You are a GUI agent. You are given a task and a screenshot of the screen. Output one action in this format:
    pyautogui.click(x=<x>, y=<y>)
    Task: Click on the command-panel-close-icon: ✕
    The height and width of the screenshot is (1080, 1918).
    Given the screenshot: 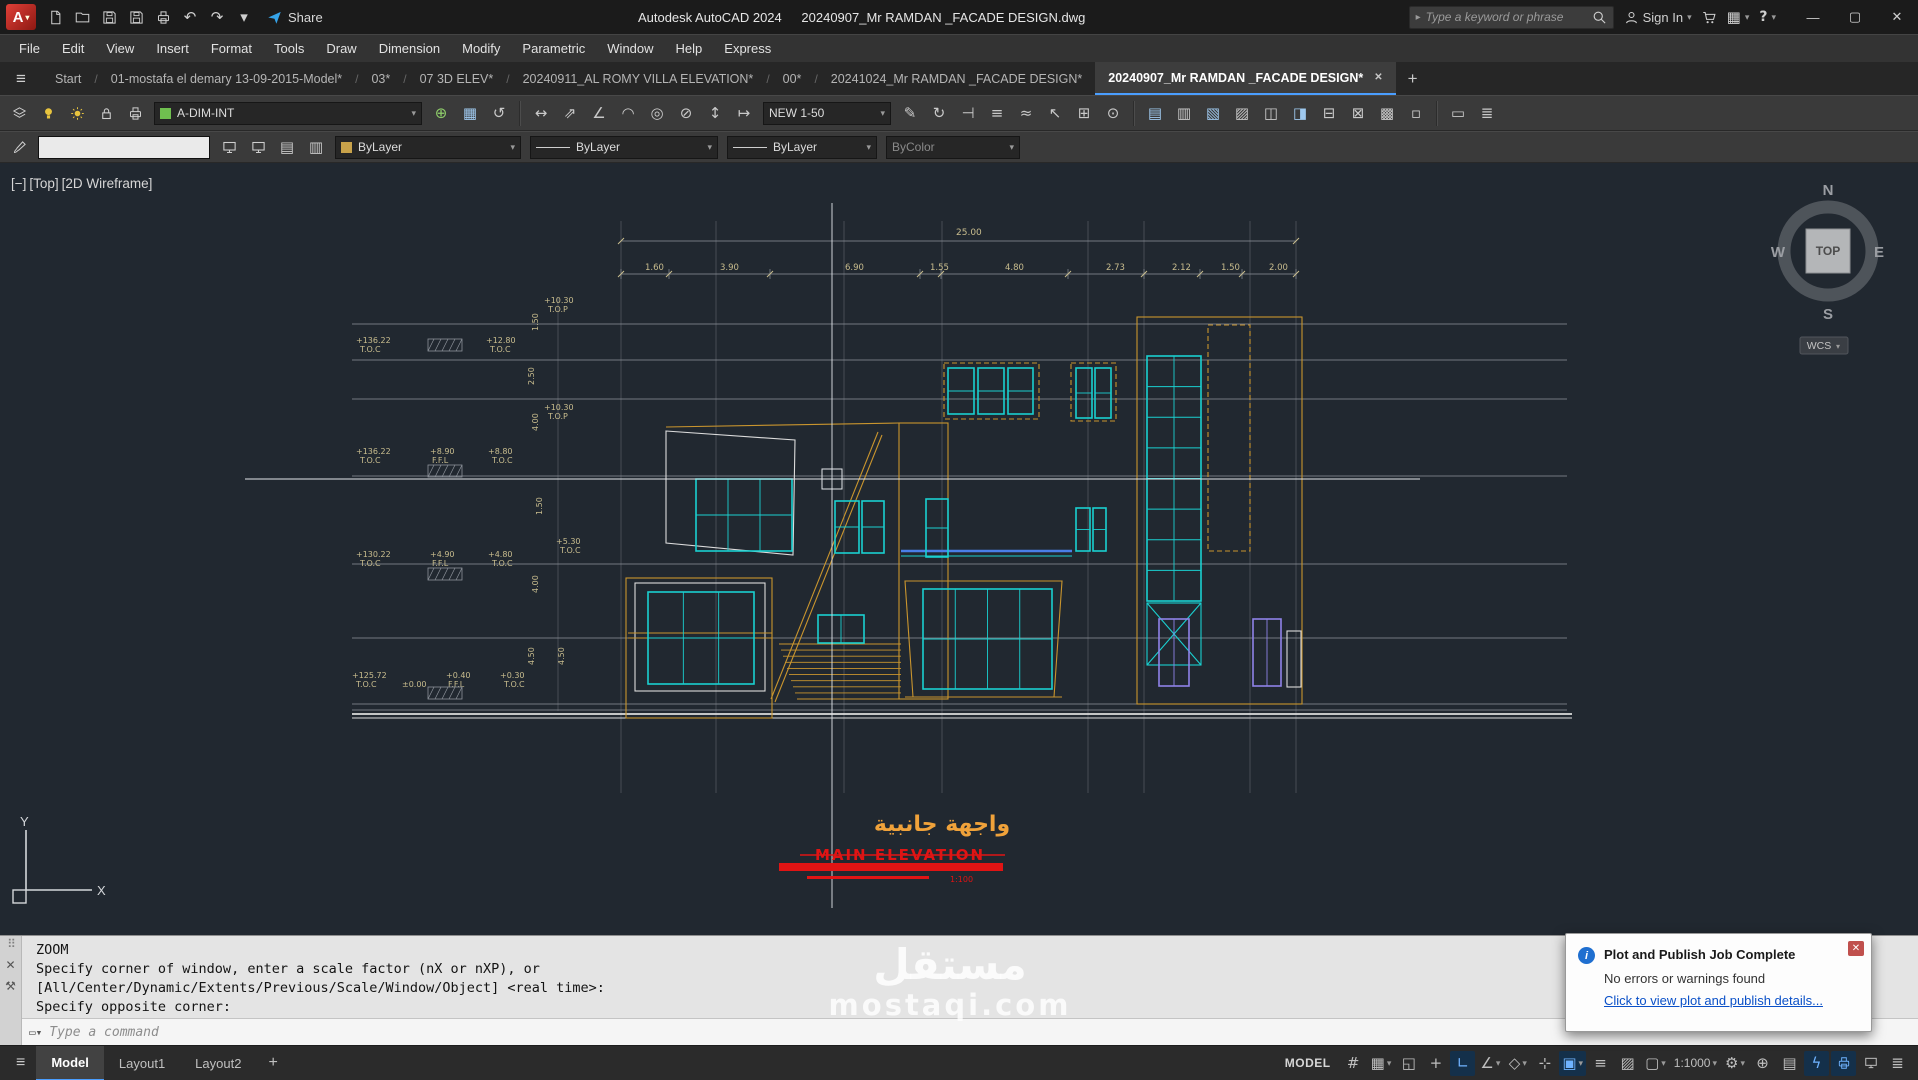 What is the action you would take?
    pyautogui.click(x=10, y=965)
    